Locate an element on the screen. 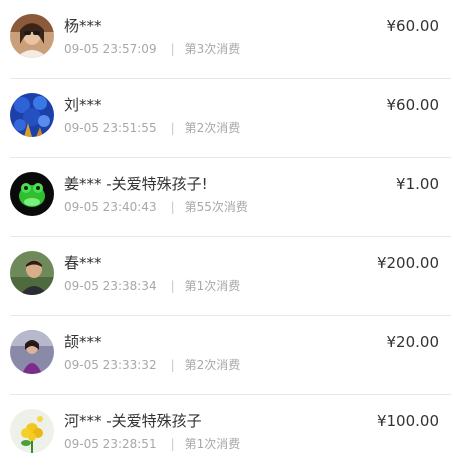  record-time: 09-05 23:57:09 is located at coordinates (110, 49).